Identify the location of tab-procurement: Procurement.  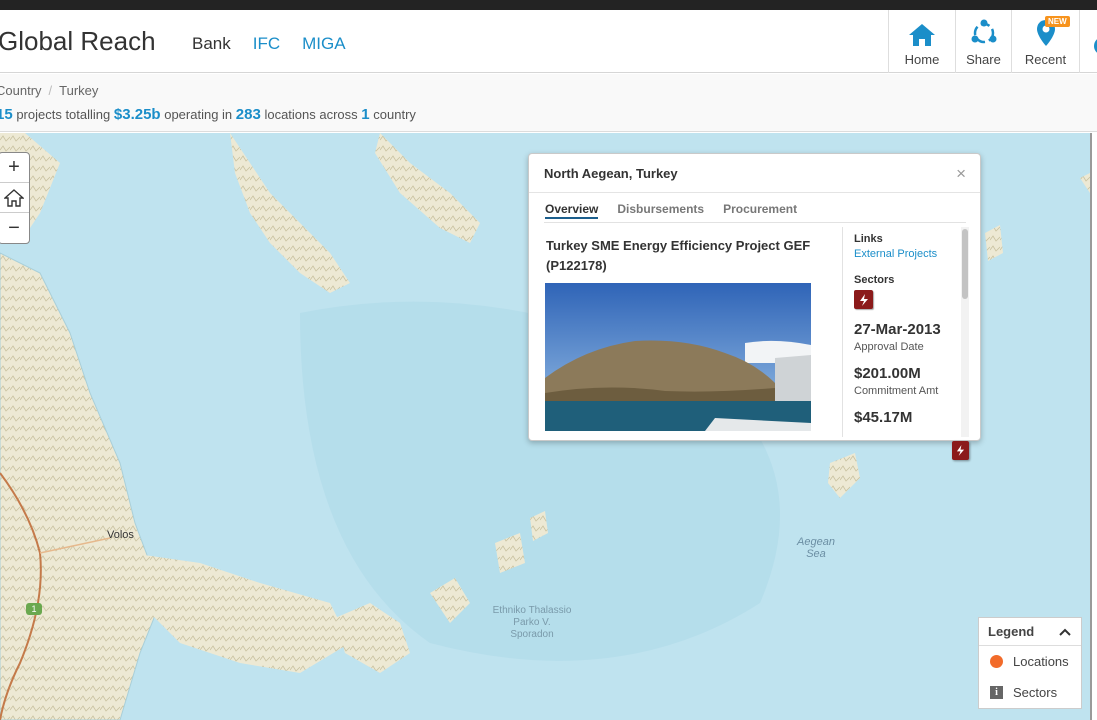
(760, 210).